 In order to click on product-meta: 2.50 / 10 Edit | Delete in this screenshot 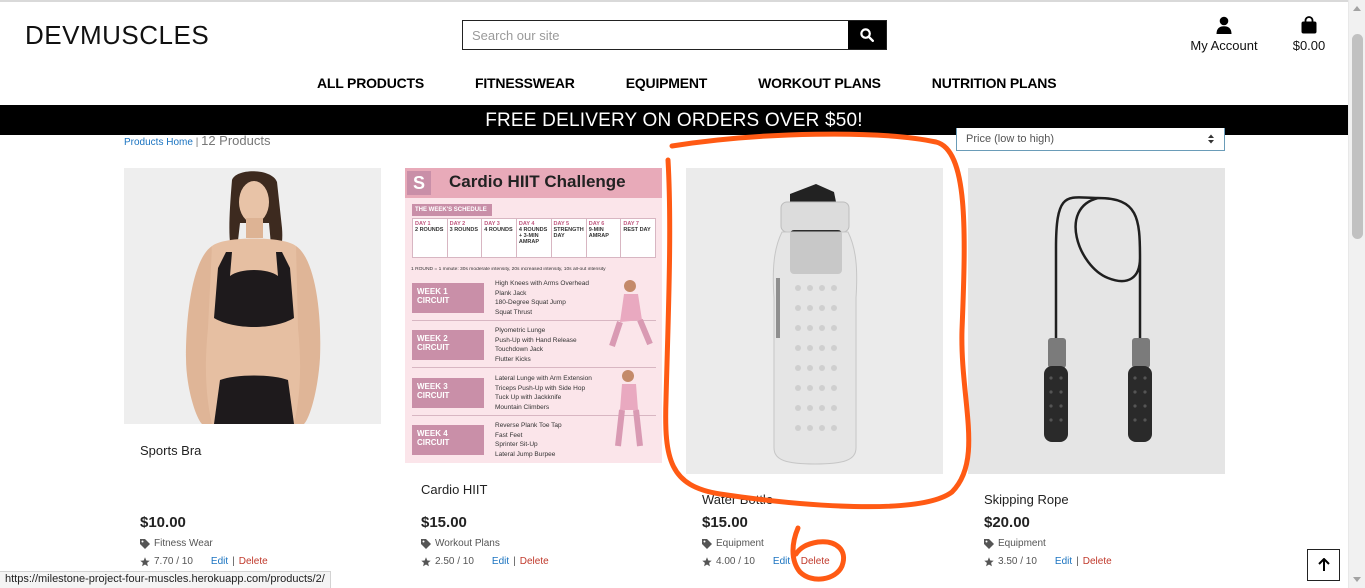, I will do `click(485, 561)`.